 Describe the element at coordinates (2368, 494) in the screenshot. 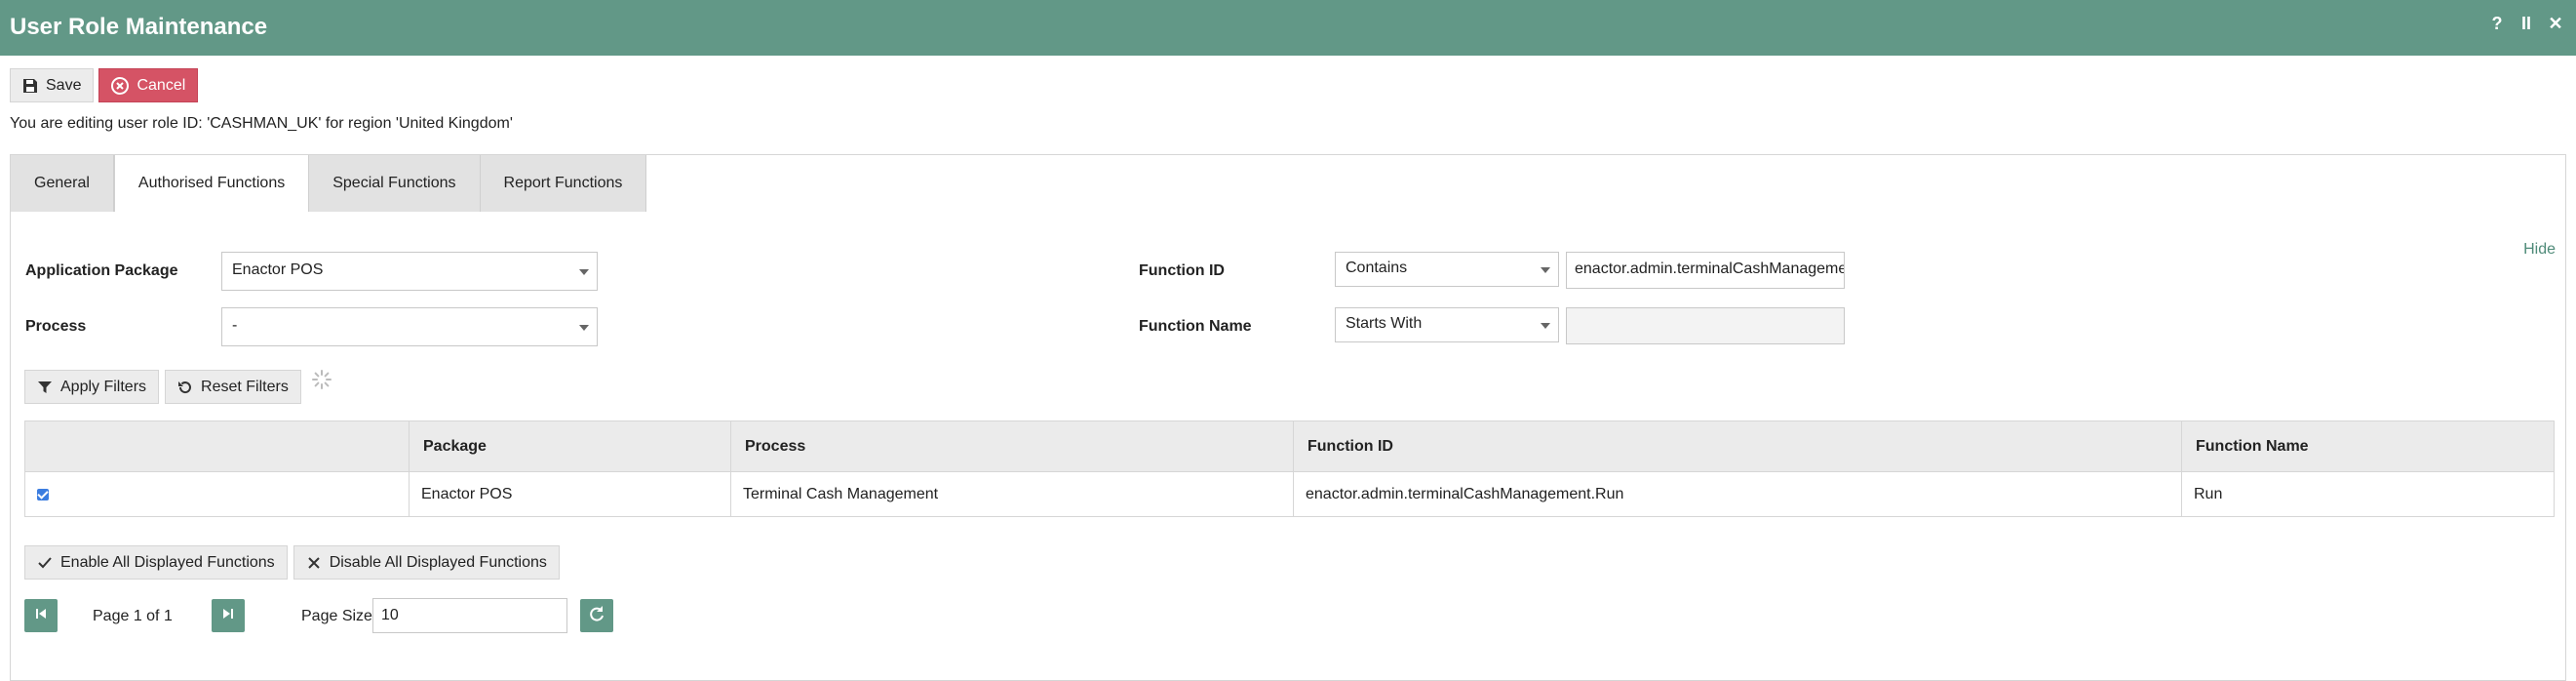

I see `function-name-cell: Run` at that location.